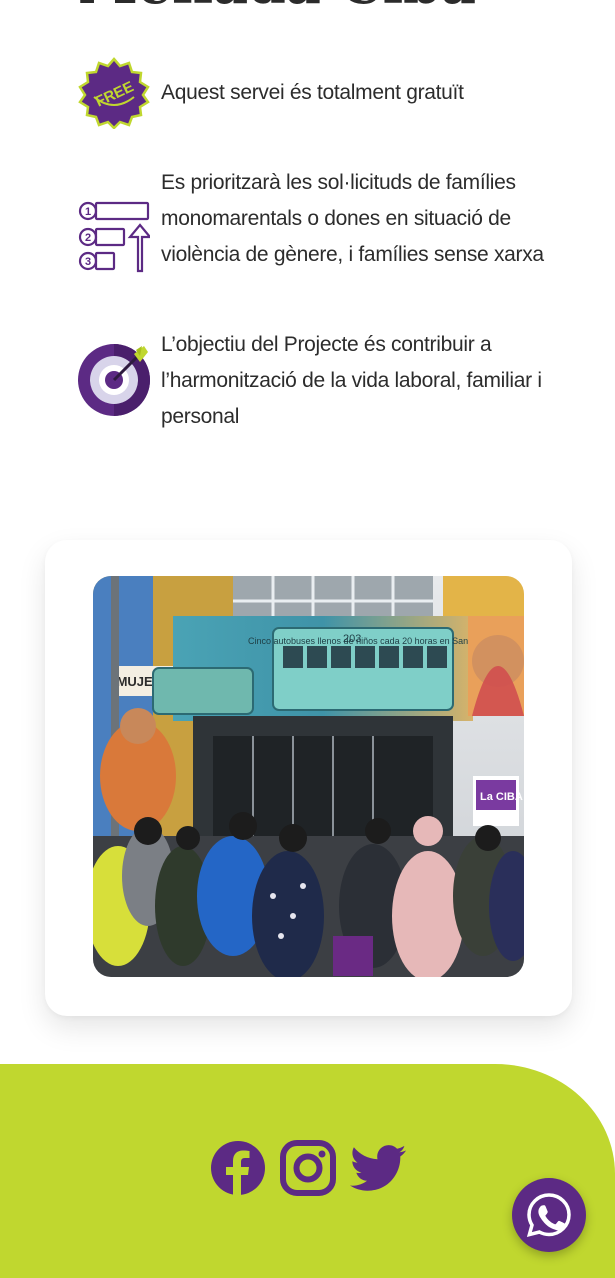 This screenshot has height=1278, width=615. What do you see at coordinates (114, 237) in the screenshot?
I see `priority-list-icon: 1 2 3` at bounding box center [114, 237].